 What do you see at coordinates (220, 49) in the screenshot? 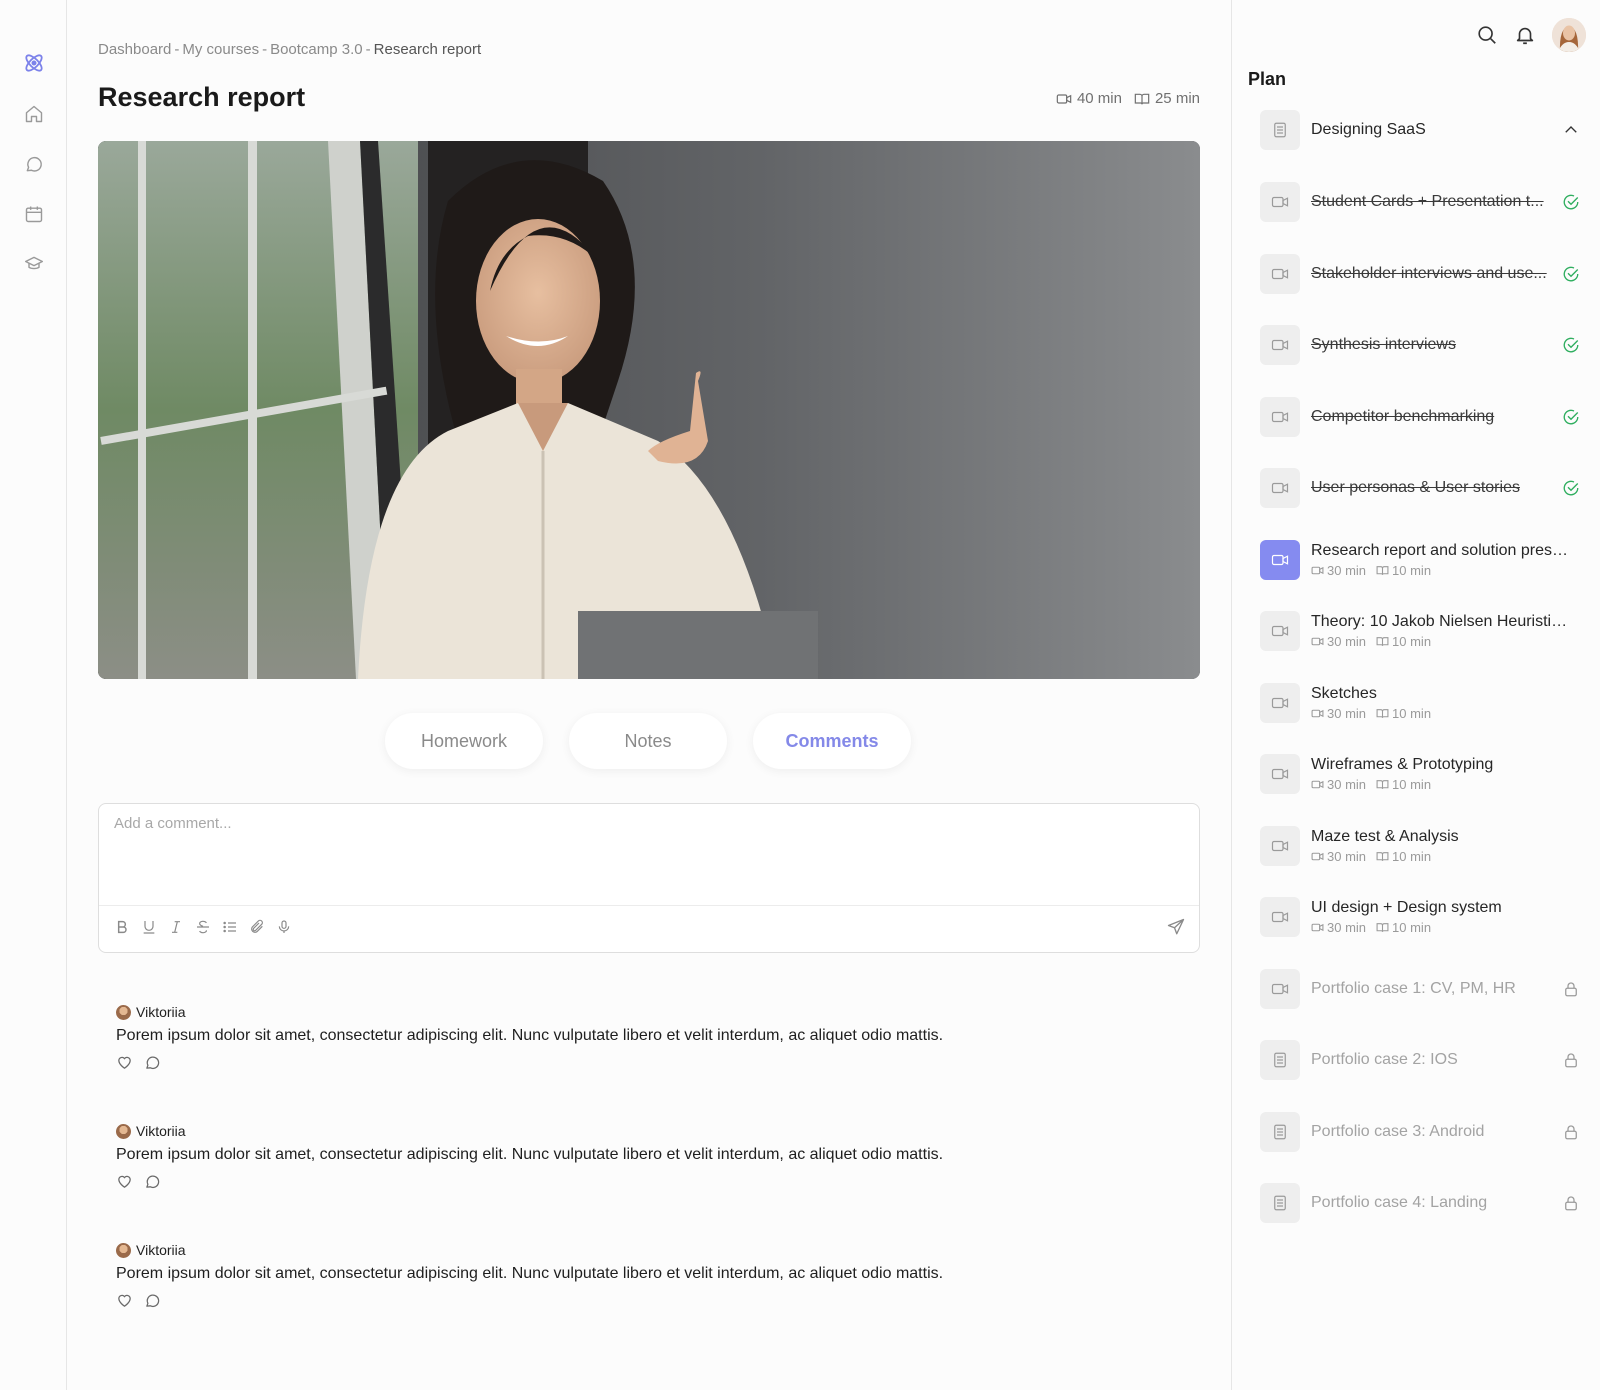
I see `breadcrumb-link-my-courses: My courses` at bounding box center [220, 49].